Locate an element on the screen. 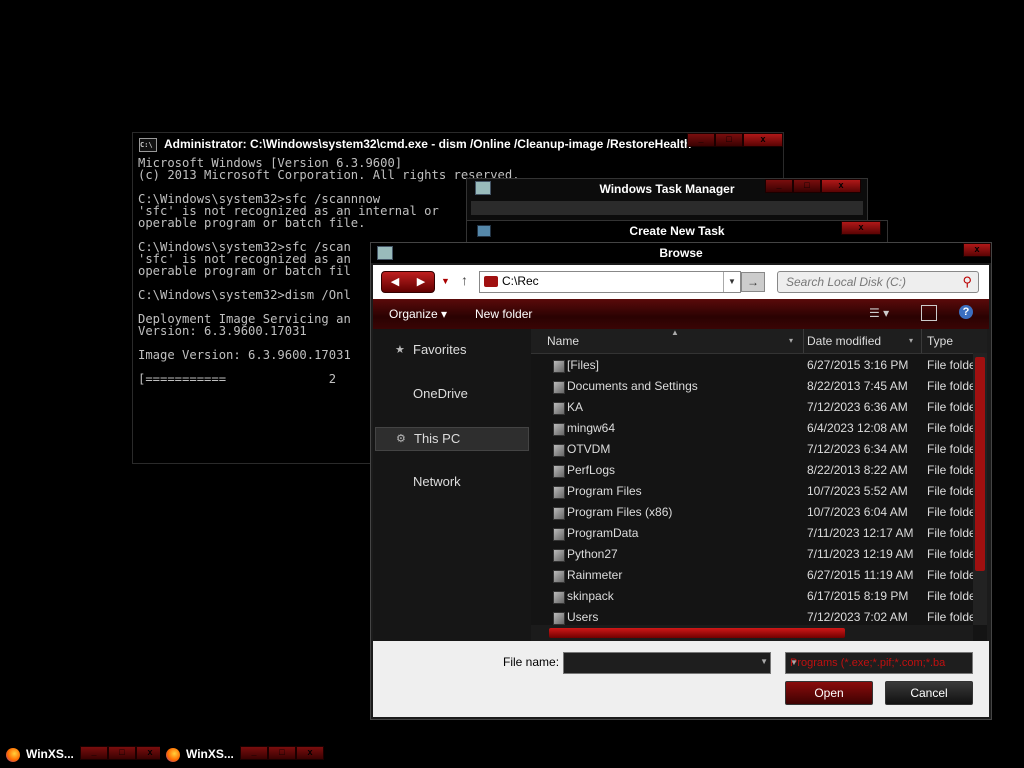 This screenshot has height=768, width=1024. search-input is located at coordinates (871, 282).